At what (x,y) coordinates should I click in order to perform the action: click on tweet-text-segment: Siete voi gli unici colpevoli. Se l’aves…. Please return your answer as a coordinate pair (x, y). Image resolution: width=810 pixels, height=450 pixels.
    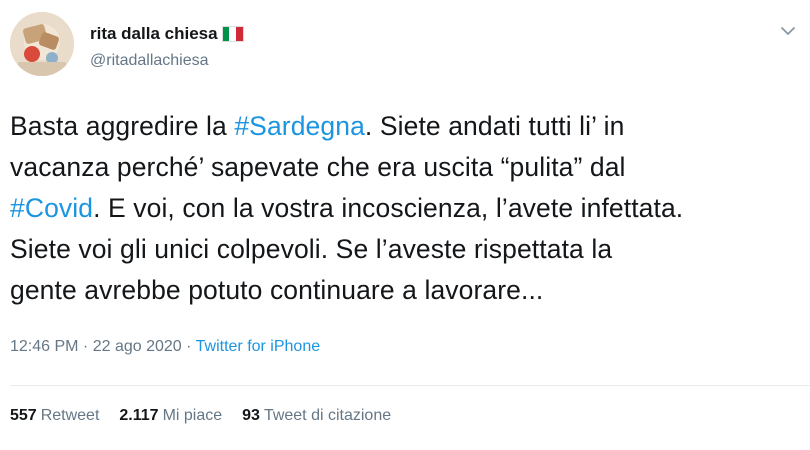
    Looking at the image, I should click on (311, 249).